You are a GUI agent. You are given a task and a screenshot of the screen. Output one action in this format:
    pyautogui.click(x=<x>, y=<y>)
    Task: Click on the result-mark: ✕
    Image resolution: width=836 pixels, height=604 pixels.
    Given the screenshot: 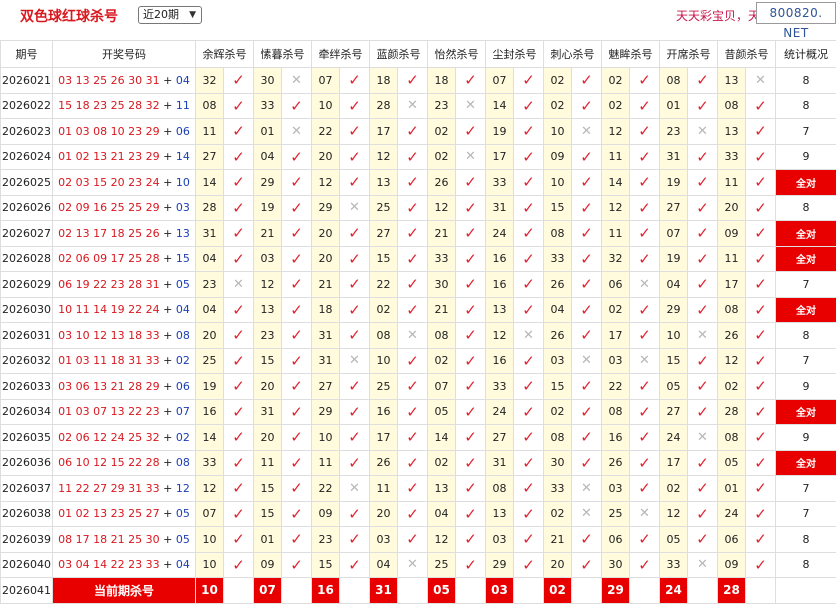 What is the action you would take?
    pyautogui.click(x=703, y=336)
    